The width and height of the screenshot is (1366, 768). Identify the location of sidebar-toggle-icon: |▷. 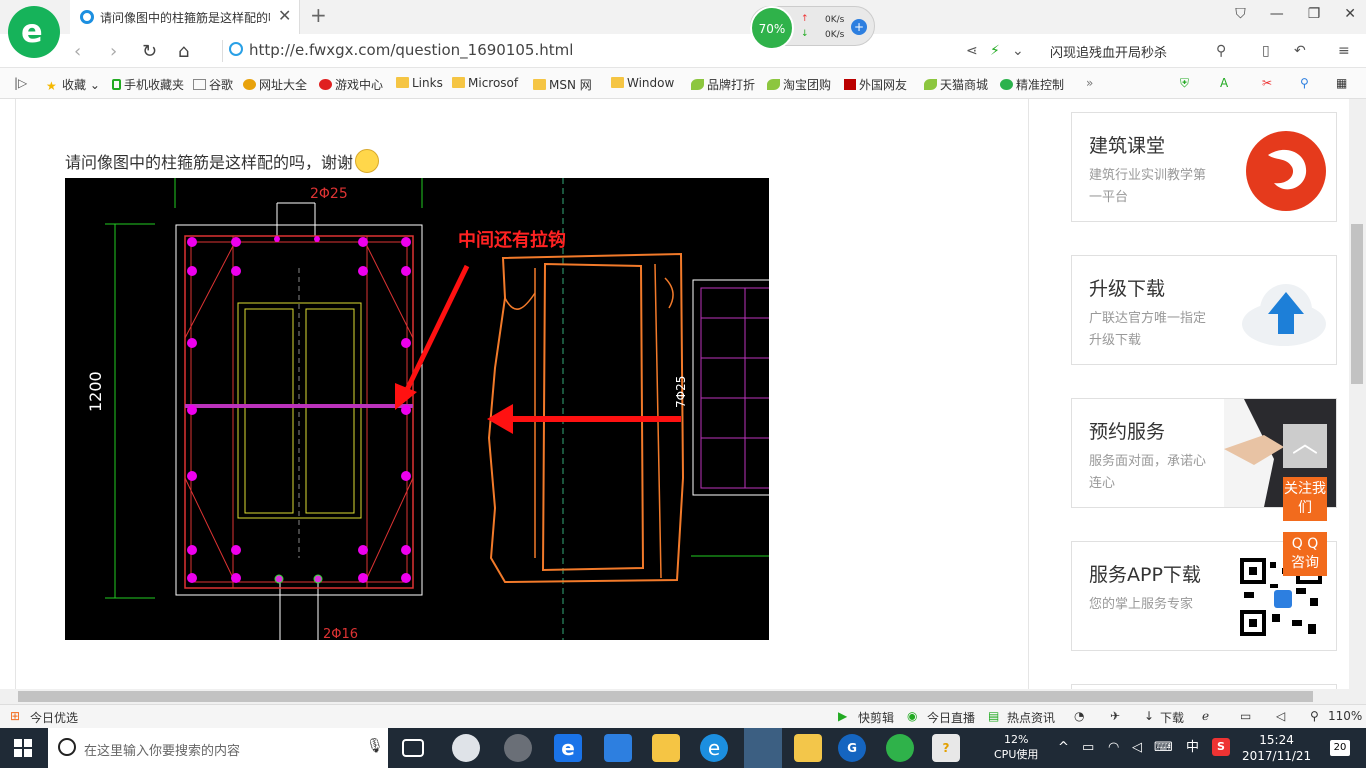
(20, 83).